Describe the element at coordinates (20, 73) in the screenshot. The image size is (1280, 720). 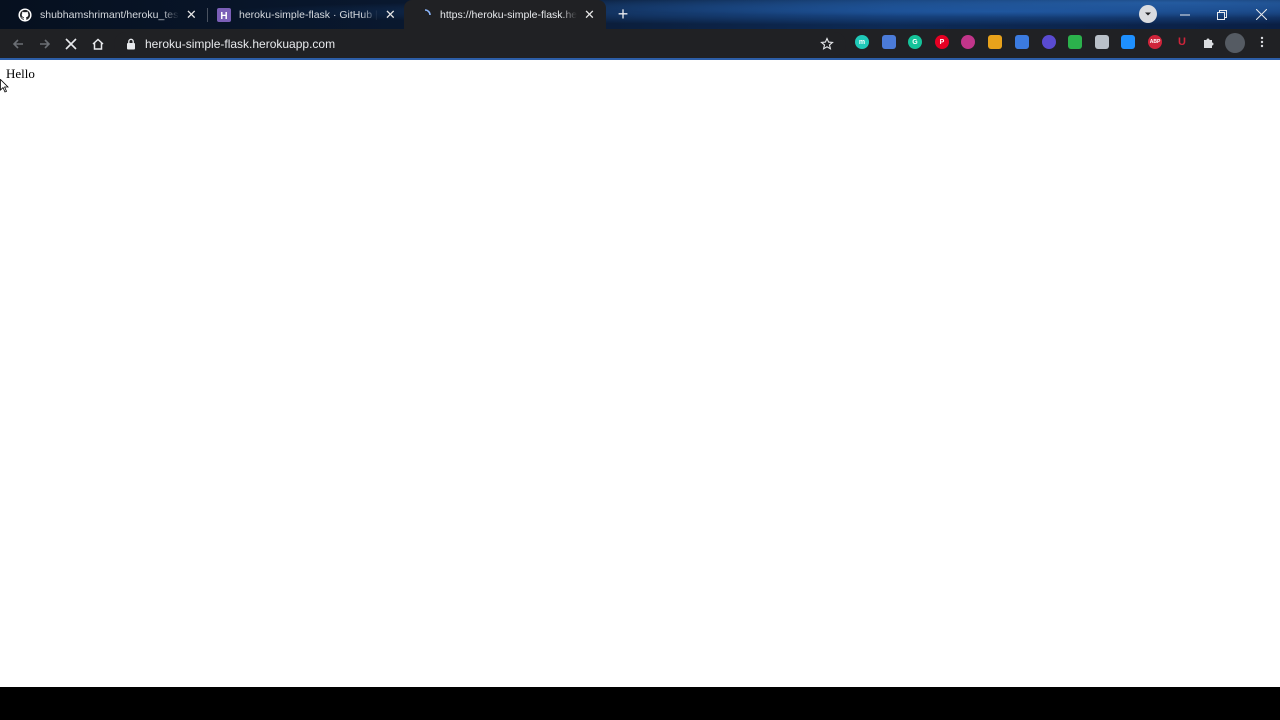
I see `page-body-text: Hello` at that location.